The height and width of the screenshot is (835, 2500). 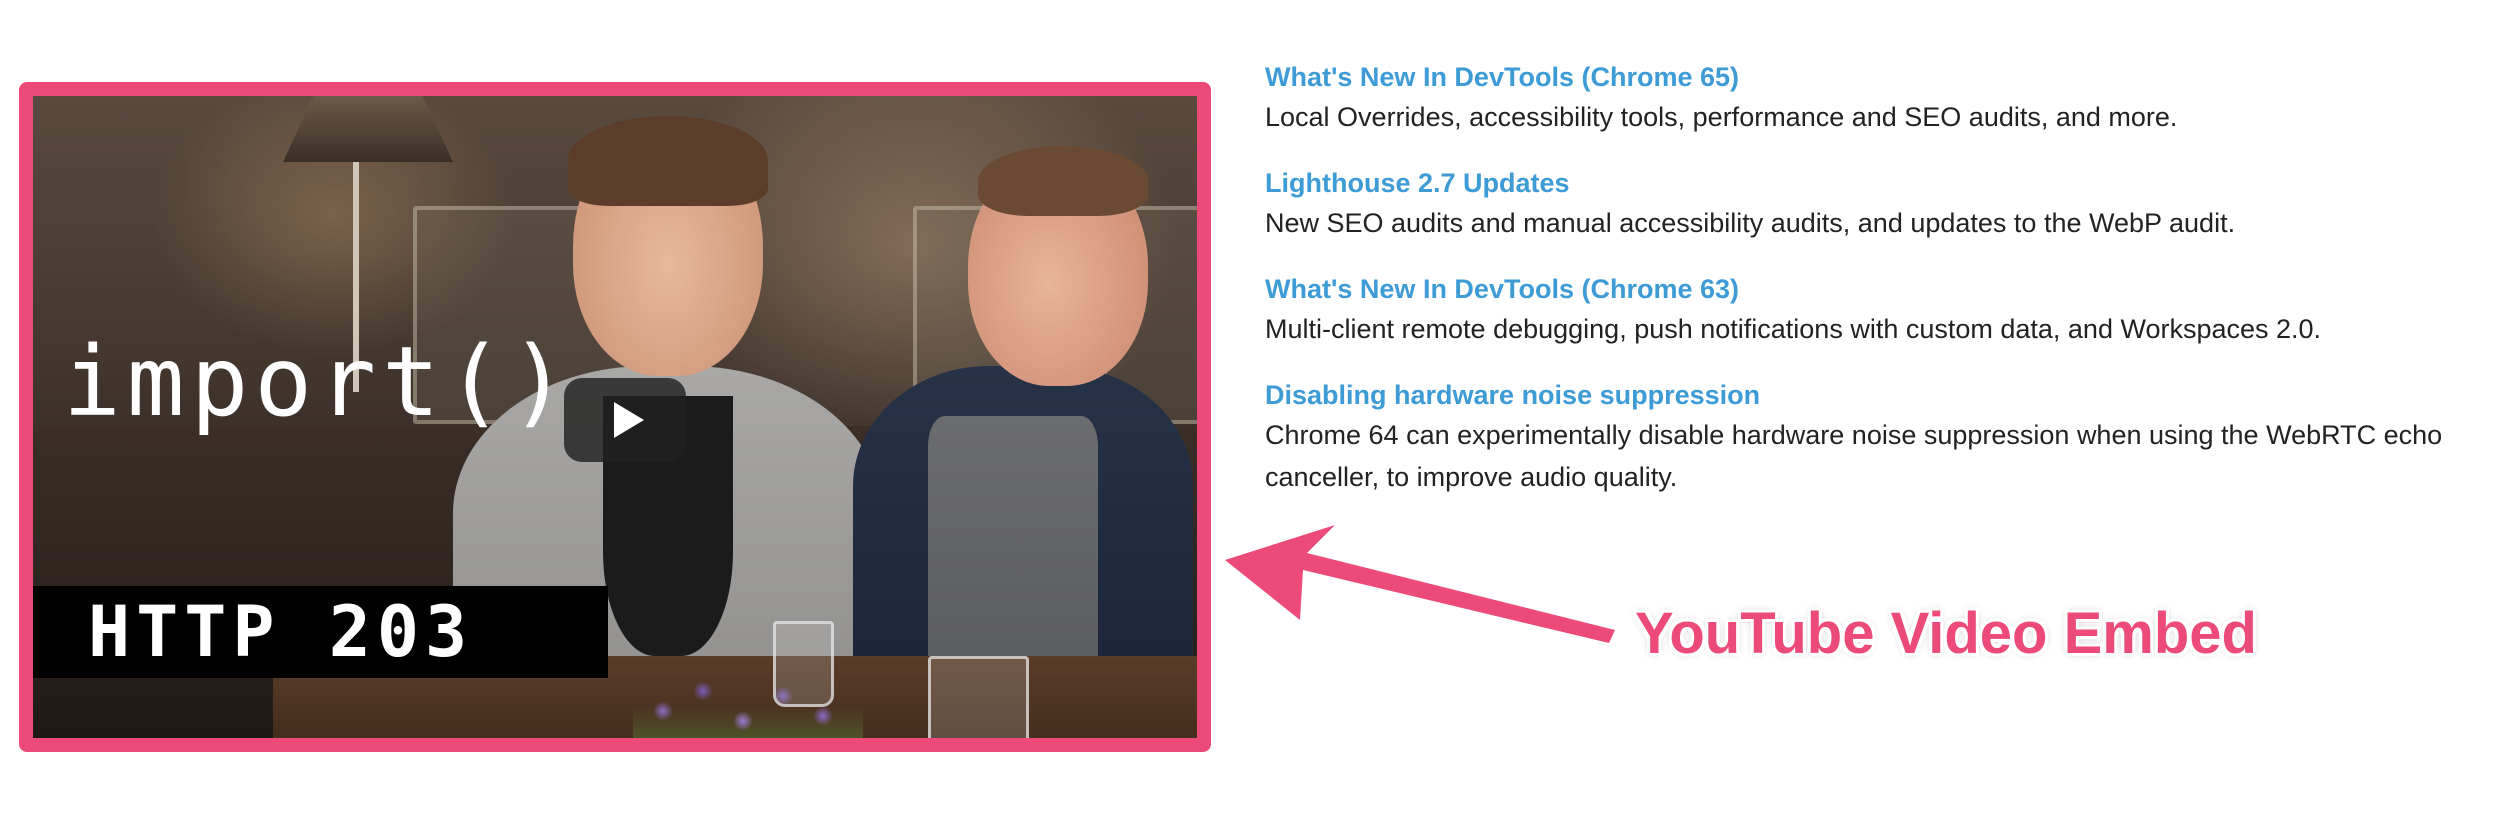 I want to click on person-right-hair, so click(x=1063, y=181).